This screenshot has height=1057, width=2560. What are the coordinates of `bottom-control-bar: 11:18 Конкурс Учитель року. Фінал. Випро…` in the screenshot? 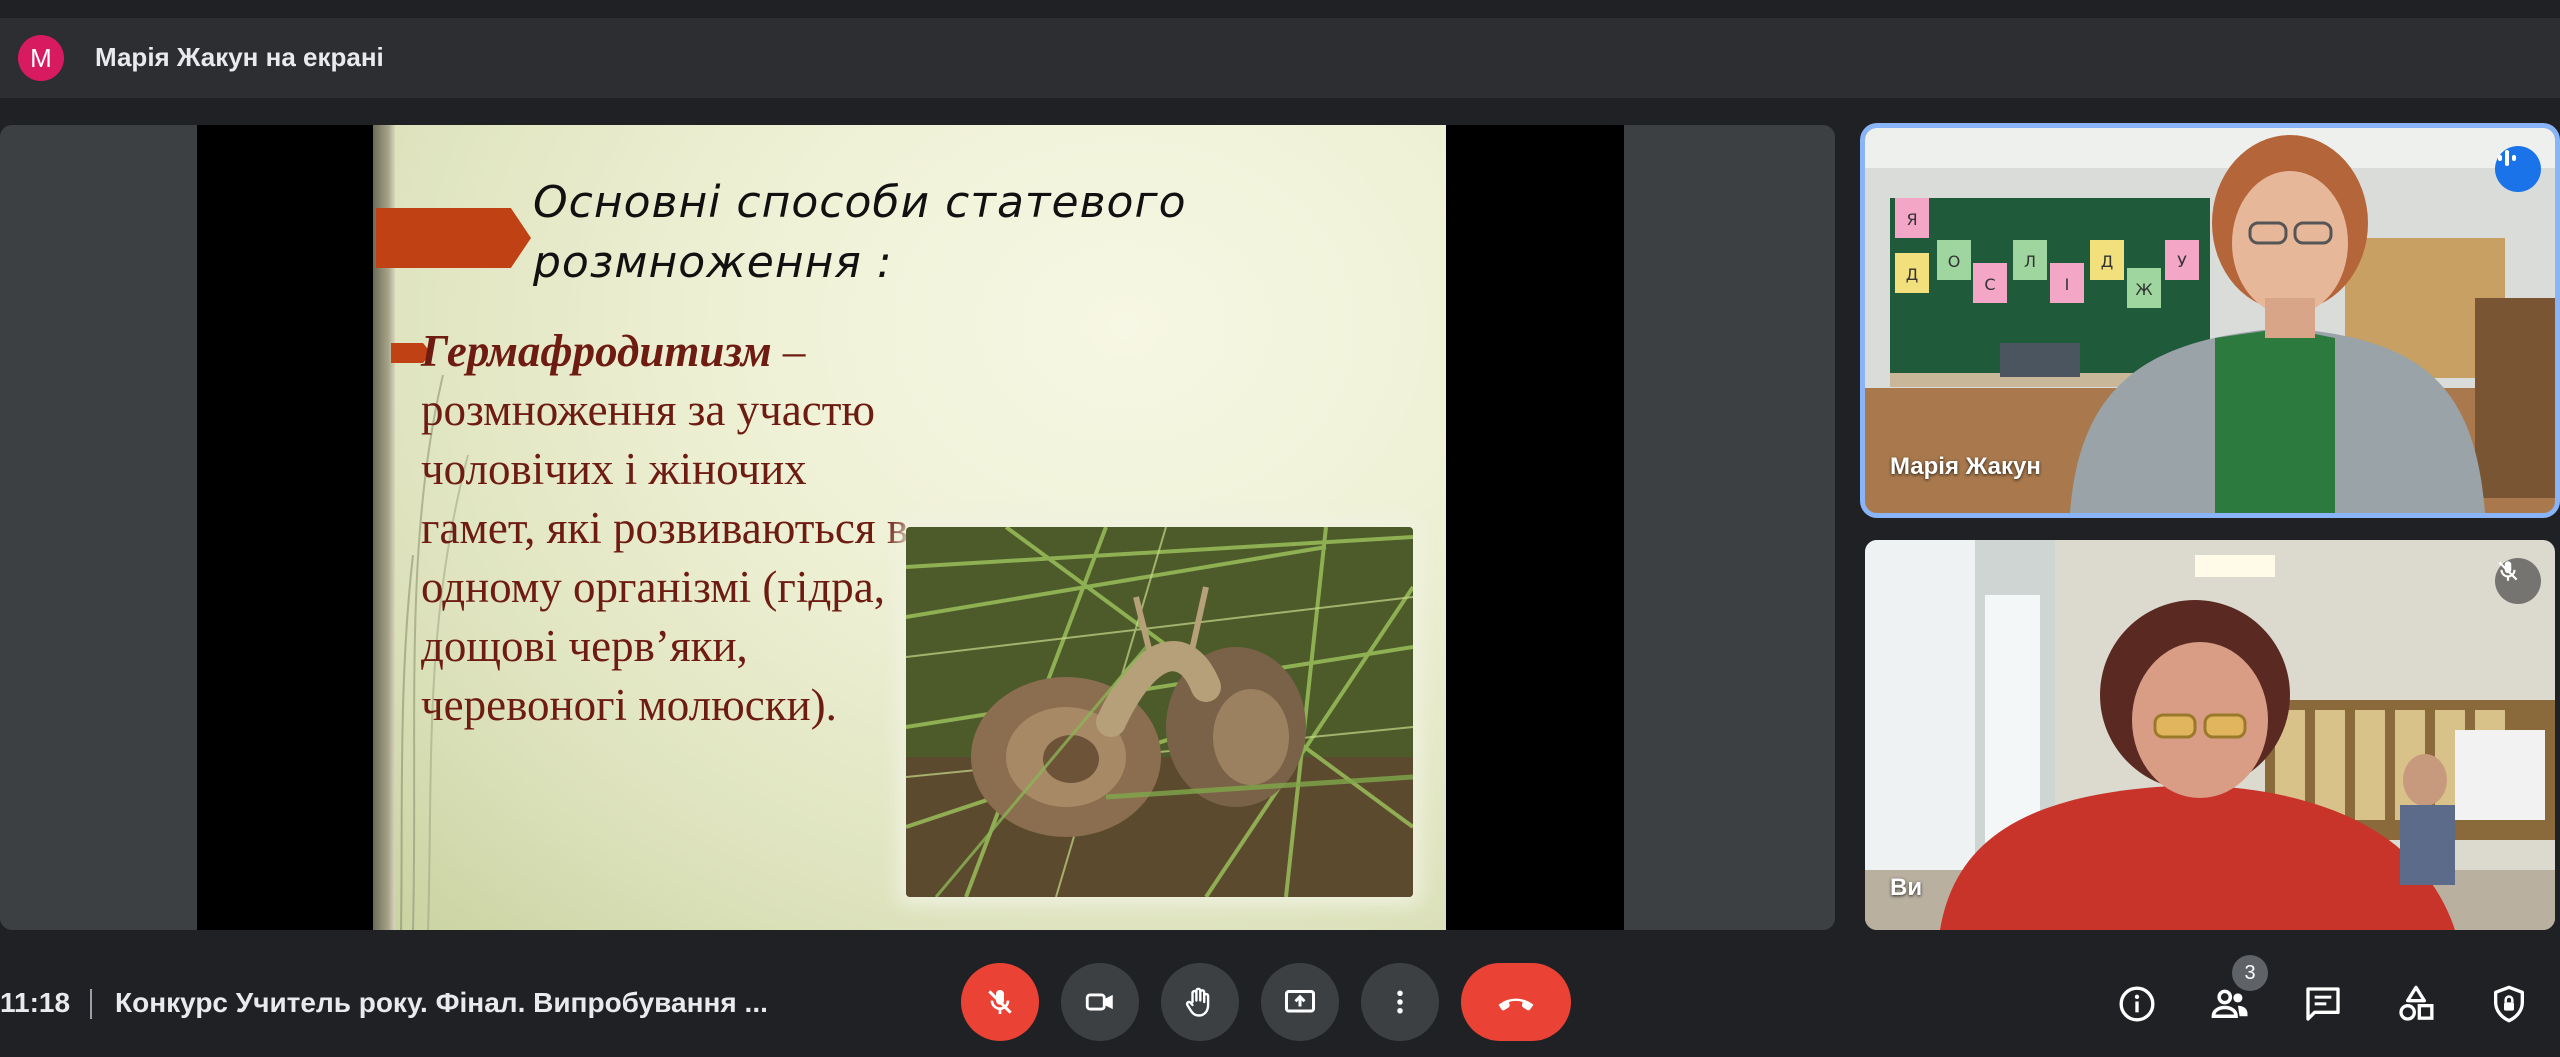 It's located at (1280, 1006).